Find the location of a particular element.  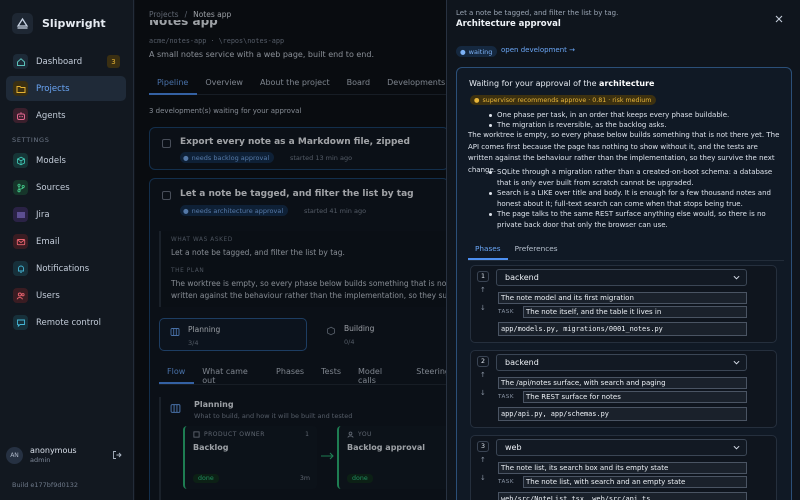

user-profile: AN anonymous admin is located at coordinates (67, 455).